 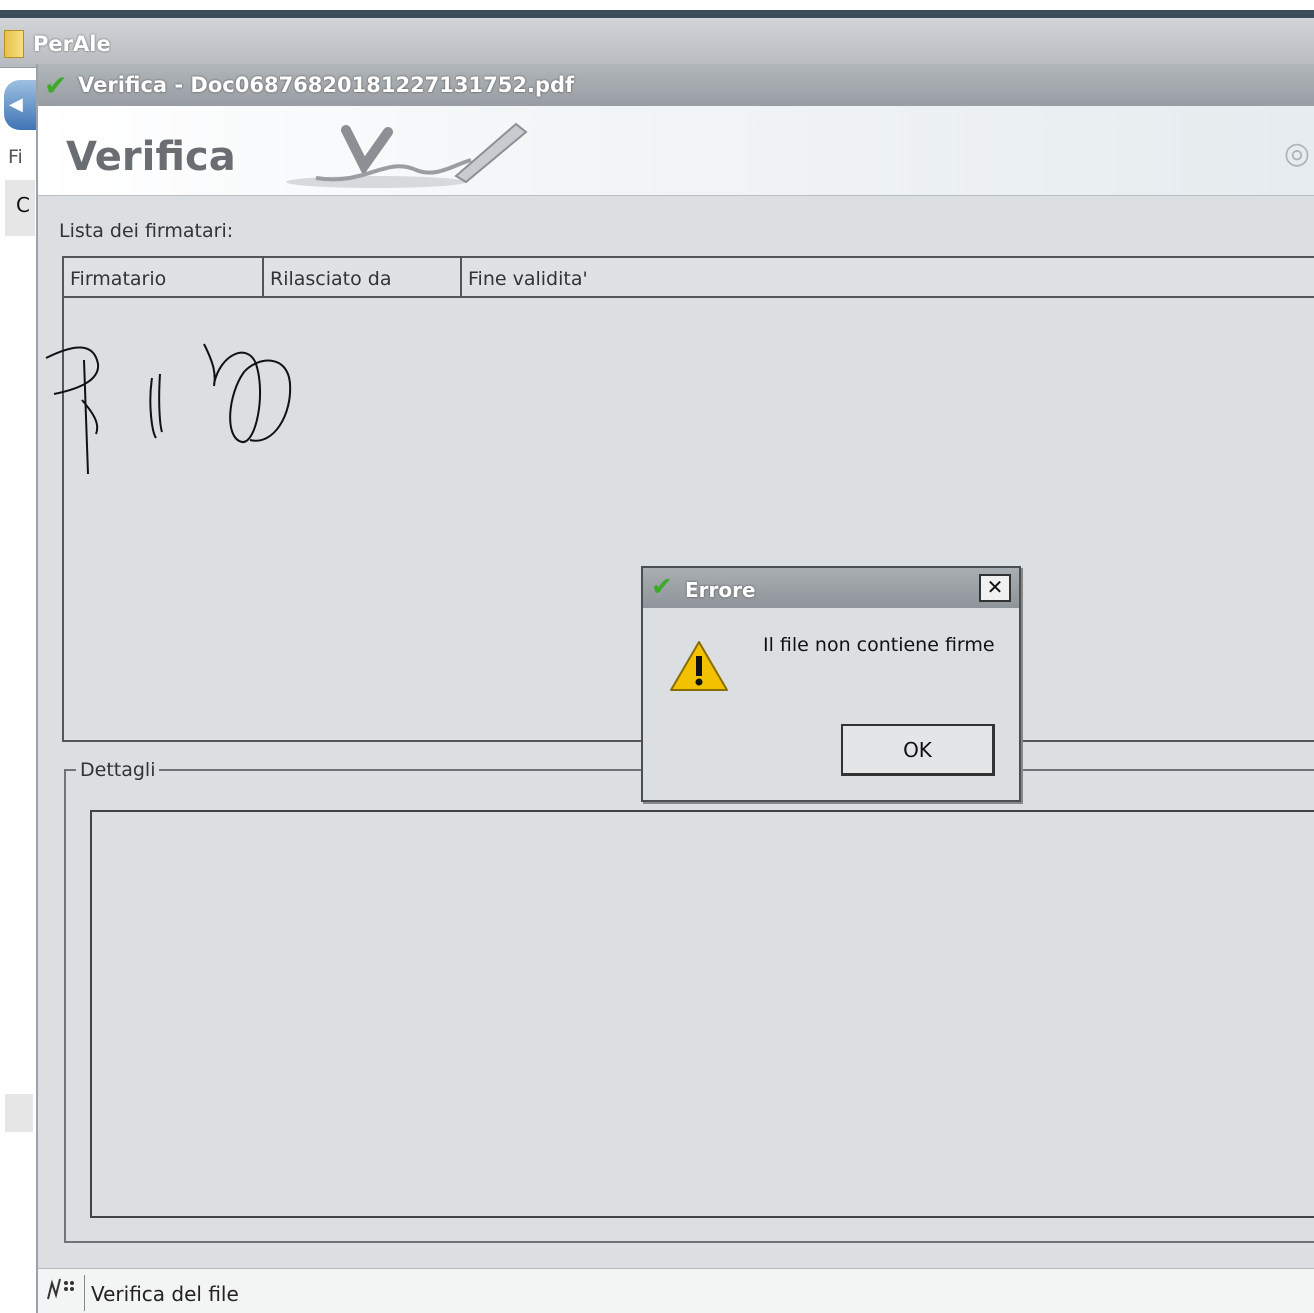 I want to click on outer-window-titlebar, so click(x=657, y=43).